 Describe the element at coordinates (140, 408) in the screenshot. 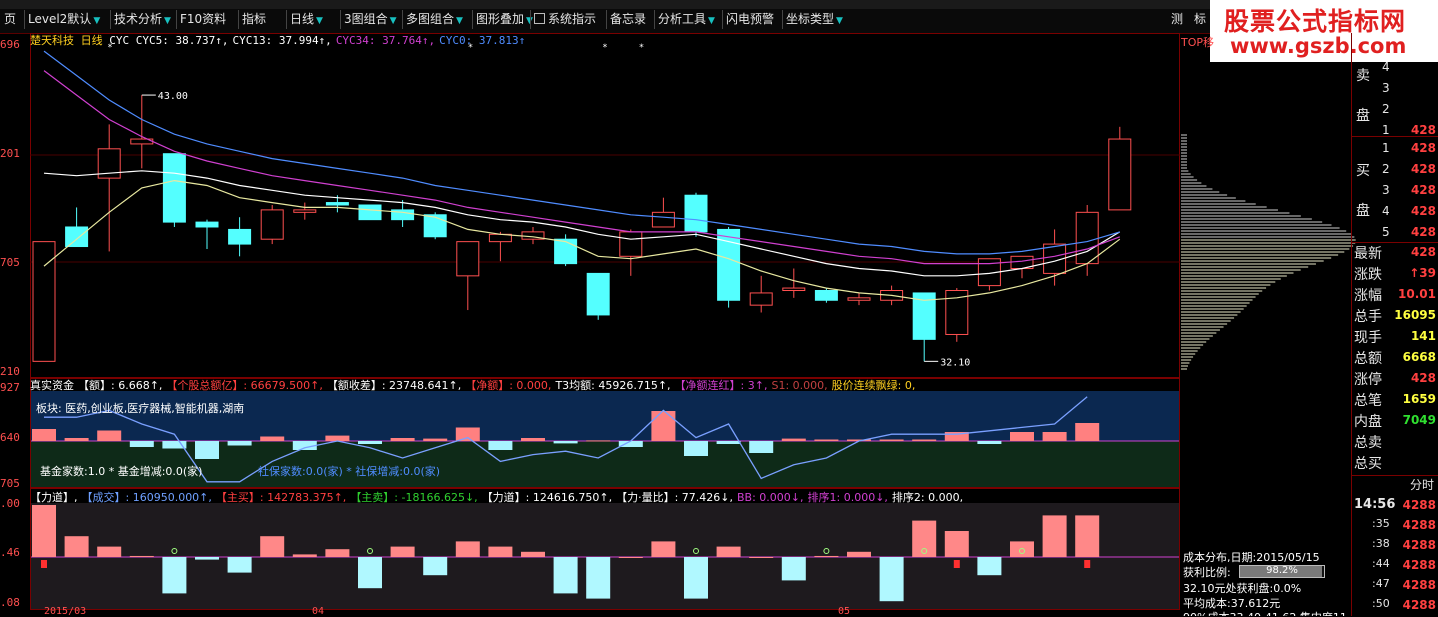

I see `sector-text: 板块: 医药,创业板,医疗器械,智能机器,湖南` at that location.